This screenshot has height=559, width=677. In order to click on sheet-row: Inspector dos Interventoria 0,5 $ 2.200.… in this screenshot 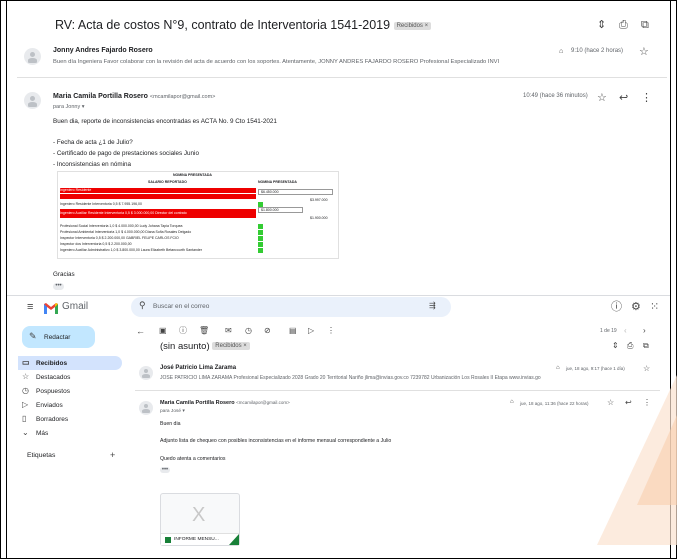, I will do `click(96, 244)`.